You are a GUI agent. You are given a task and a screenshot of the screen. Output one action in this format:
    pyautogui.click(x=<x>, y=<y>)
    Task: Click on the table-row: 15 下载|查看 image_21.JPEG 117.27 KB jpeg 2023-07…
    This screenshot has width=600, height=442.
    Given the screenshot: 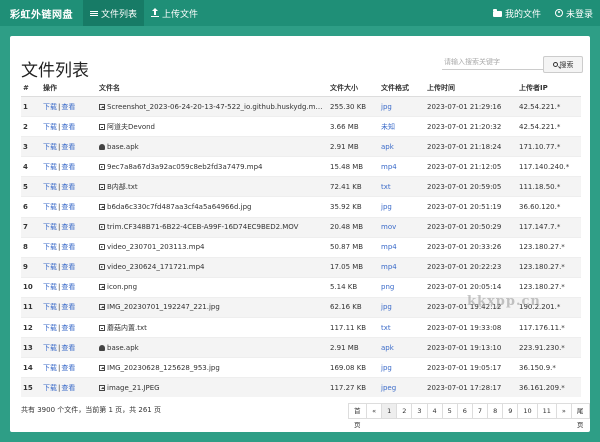 What is the action you would take?
    pyautogui.click(x=301, y=387)
    